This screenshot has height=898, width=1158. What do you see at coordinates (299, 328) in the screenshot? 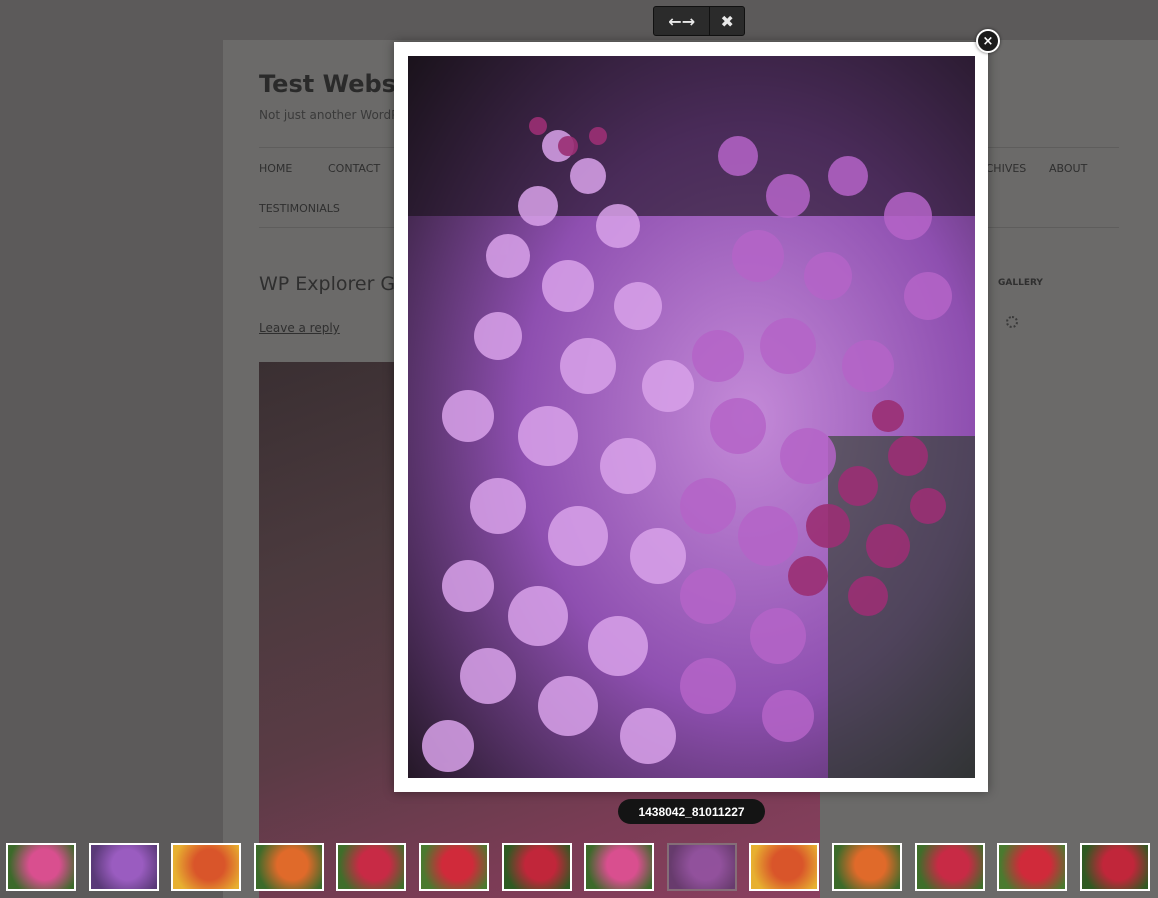
I see `leave-reply-link: Leave a reply` at bounding box center [299, 328].